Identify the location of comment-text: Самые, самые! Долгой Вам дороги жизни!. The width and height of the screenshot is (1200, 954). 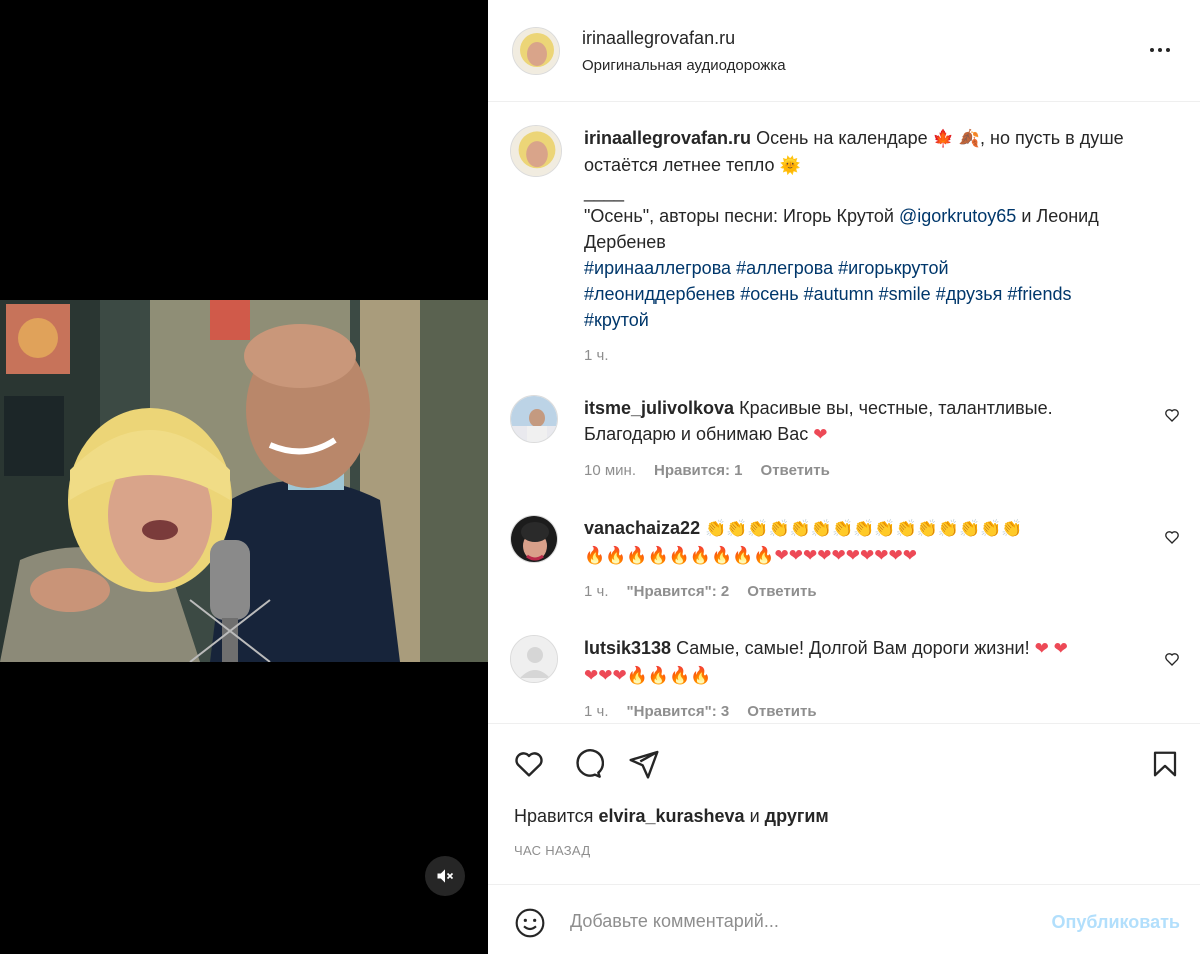
(853, 648).